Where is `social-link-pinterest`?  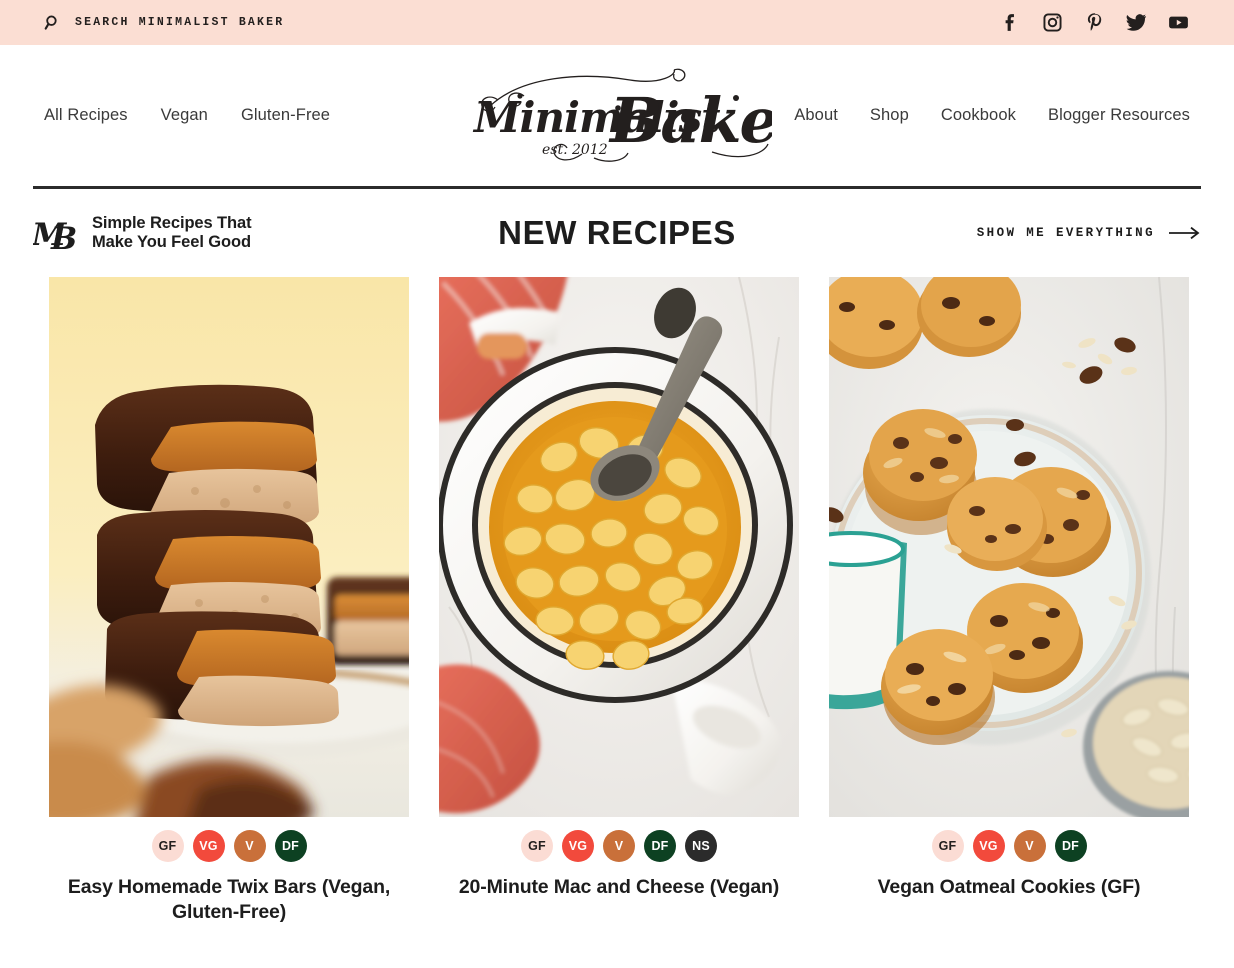
social-link-pinterest is located at coordinates (1094, 22).